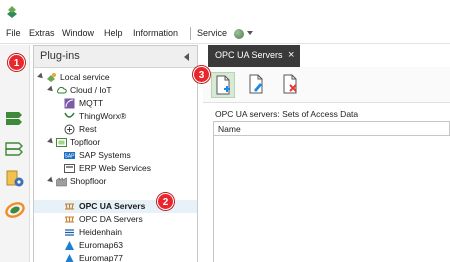  I want to click on tree-item-euromap63: Euromap63, so click(115, 245).